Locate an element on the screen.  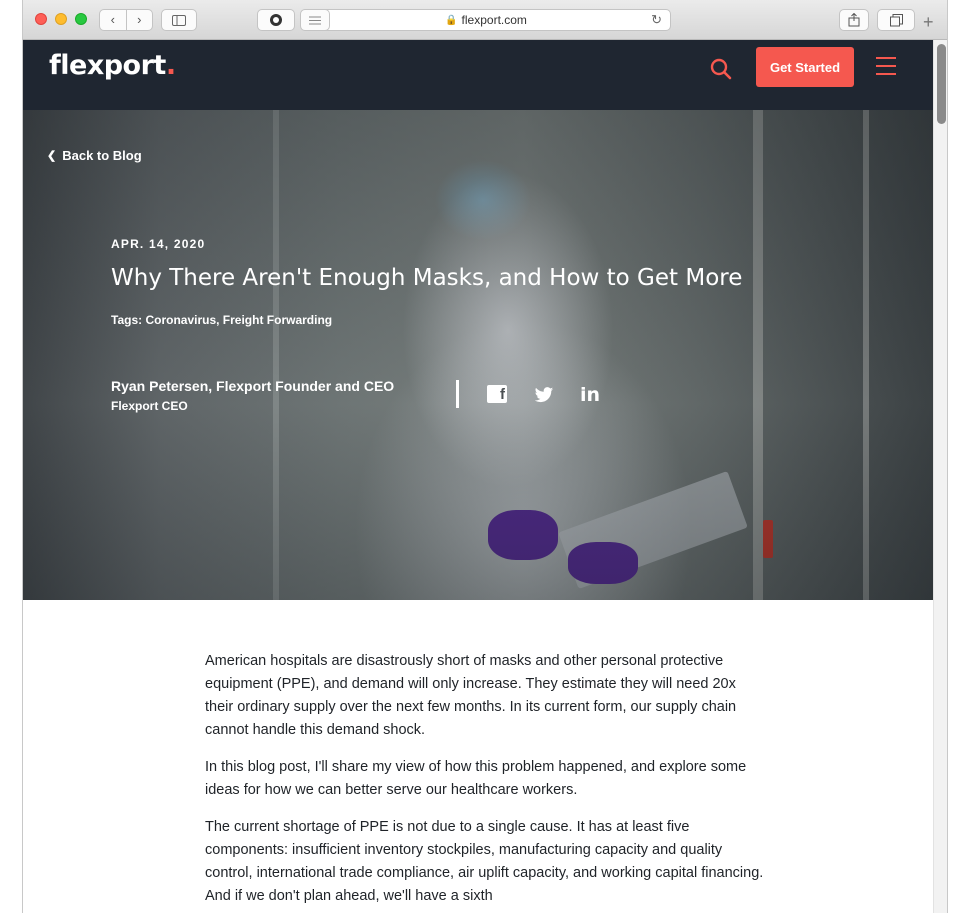
page-scrollbar is located at coordinates (940, 476).